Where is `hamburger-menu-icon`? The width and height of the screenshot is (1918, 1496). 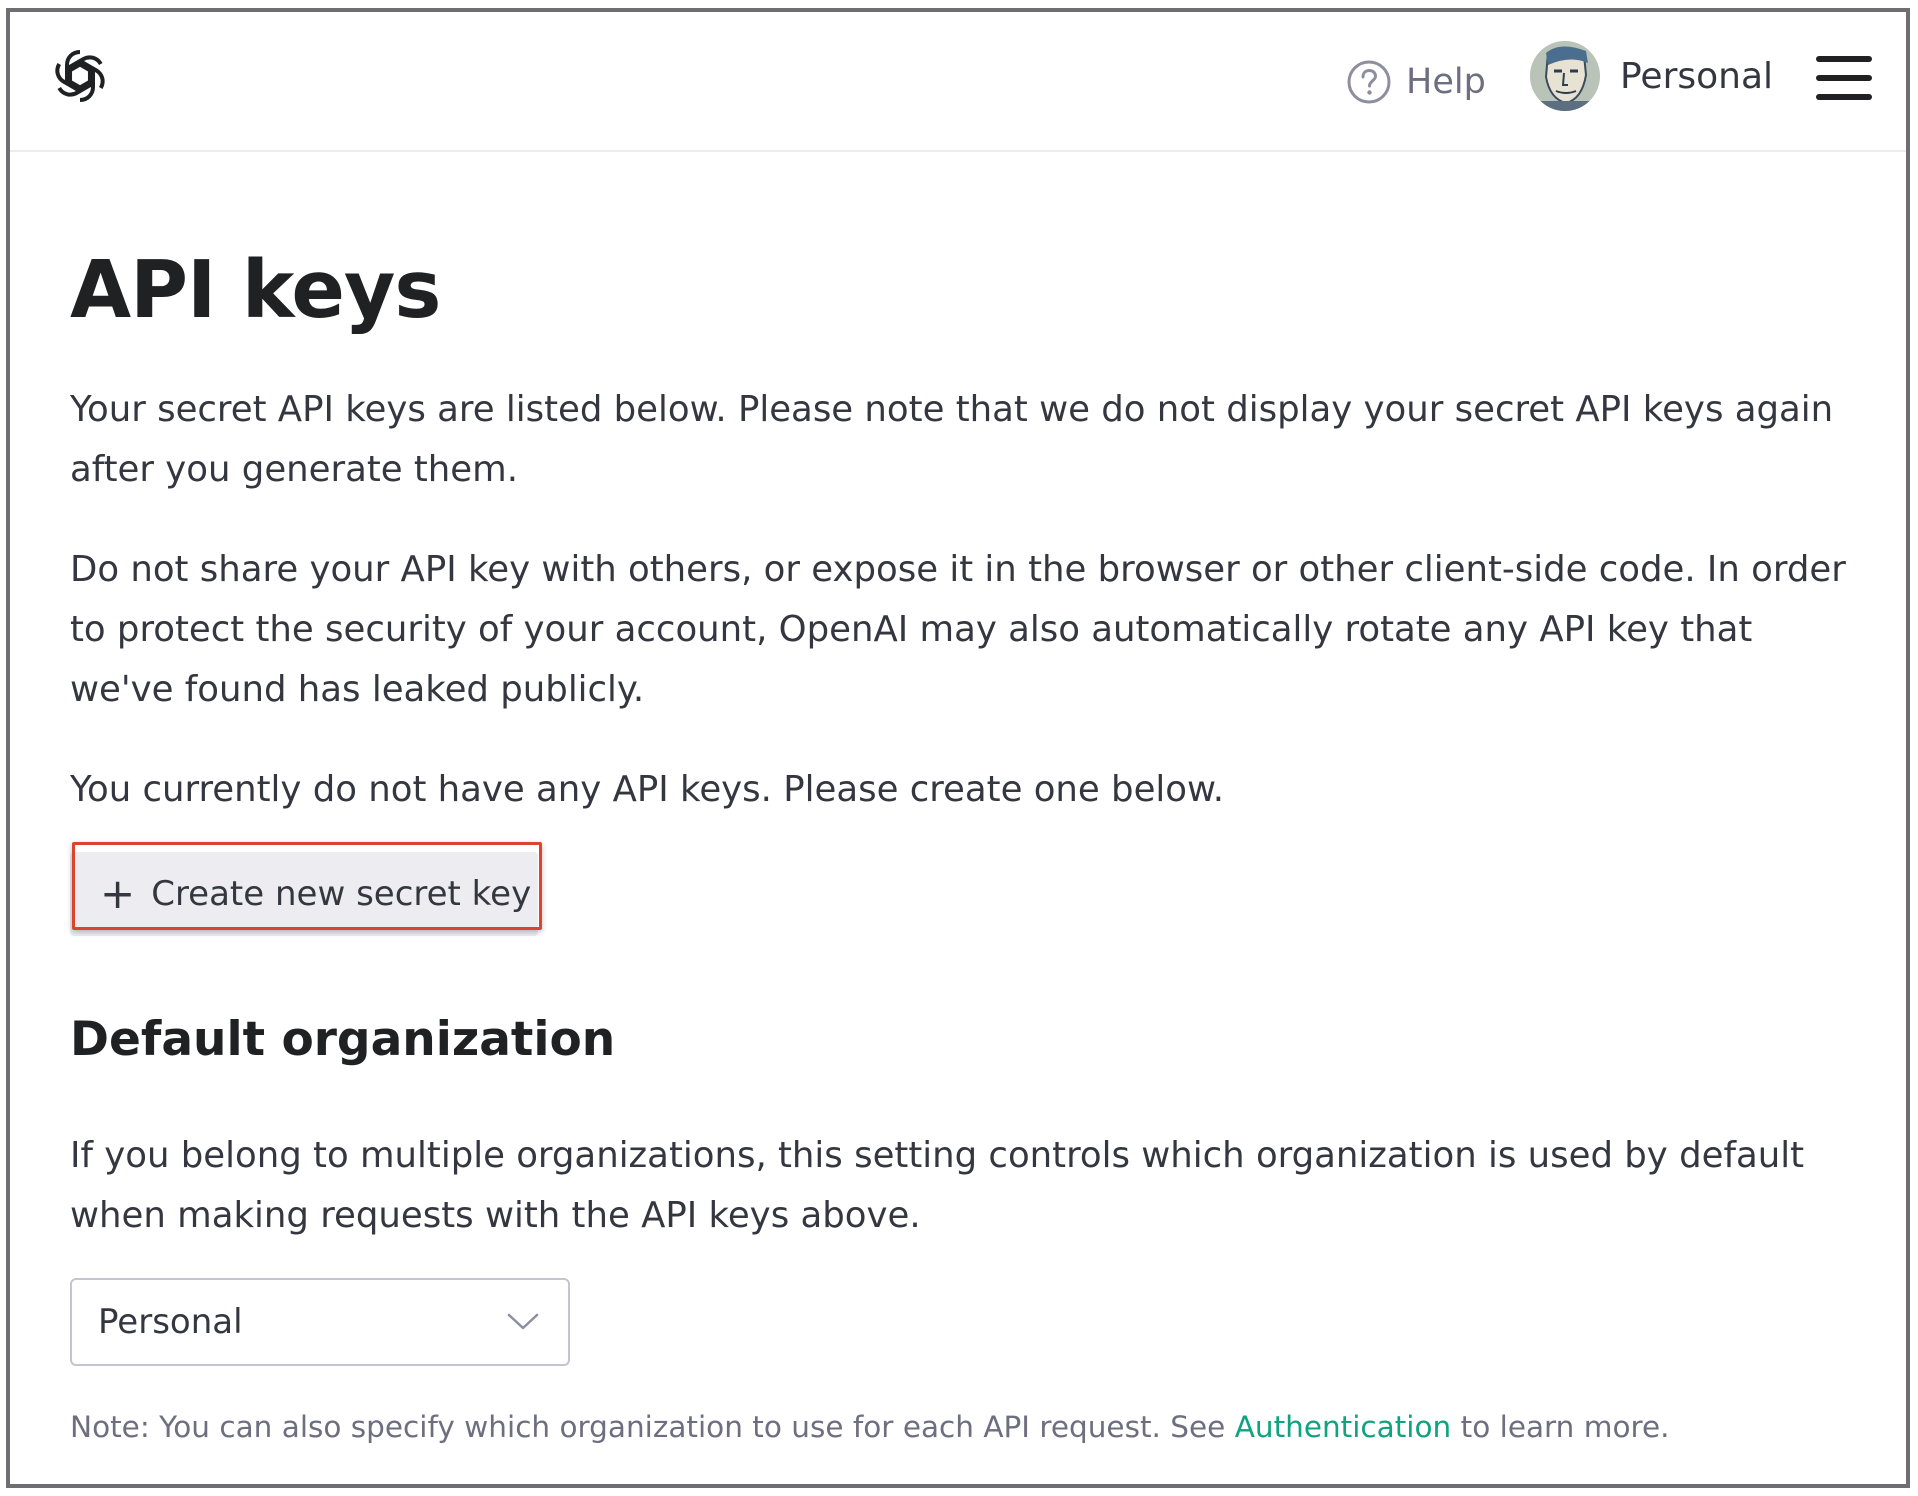 hamburger-menu-icon is located at coordinates (1844, 78).